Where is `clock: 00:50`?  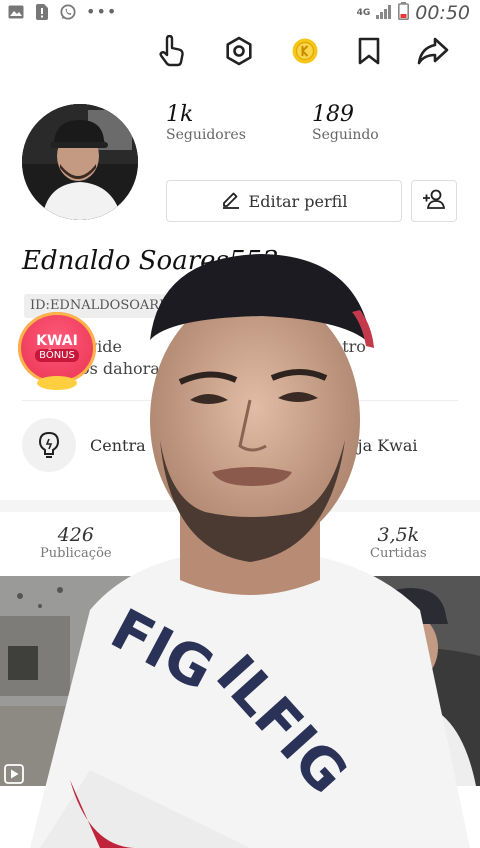
clock: 00:50 is located at coordinates (442, 13).